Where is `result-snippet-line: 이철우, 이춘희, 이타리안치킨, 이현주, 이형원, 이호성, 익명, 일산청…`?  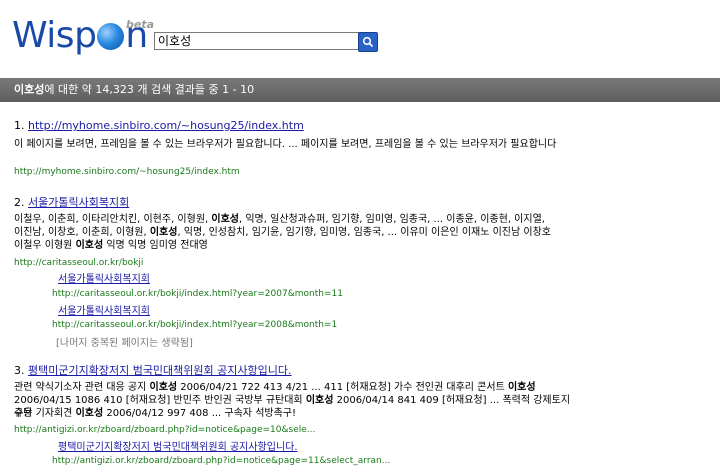
result-snippet-line: 이철우, 이춘희, 이타리안치킨, 이현주, 이형원, 이호성, 익명, 일산청… is located at coordinates (279, 219).